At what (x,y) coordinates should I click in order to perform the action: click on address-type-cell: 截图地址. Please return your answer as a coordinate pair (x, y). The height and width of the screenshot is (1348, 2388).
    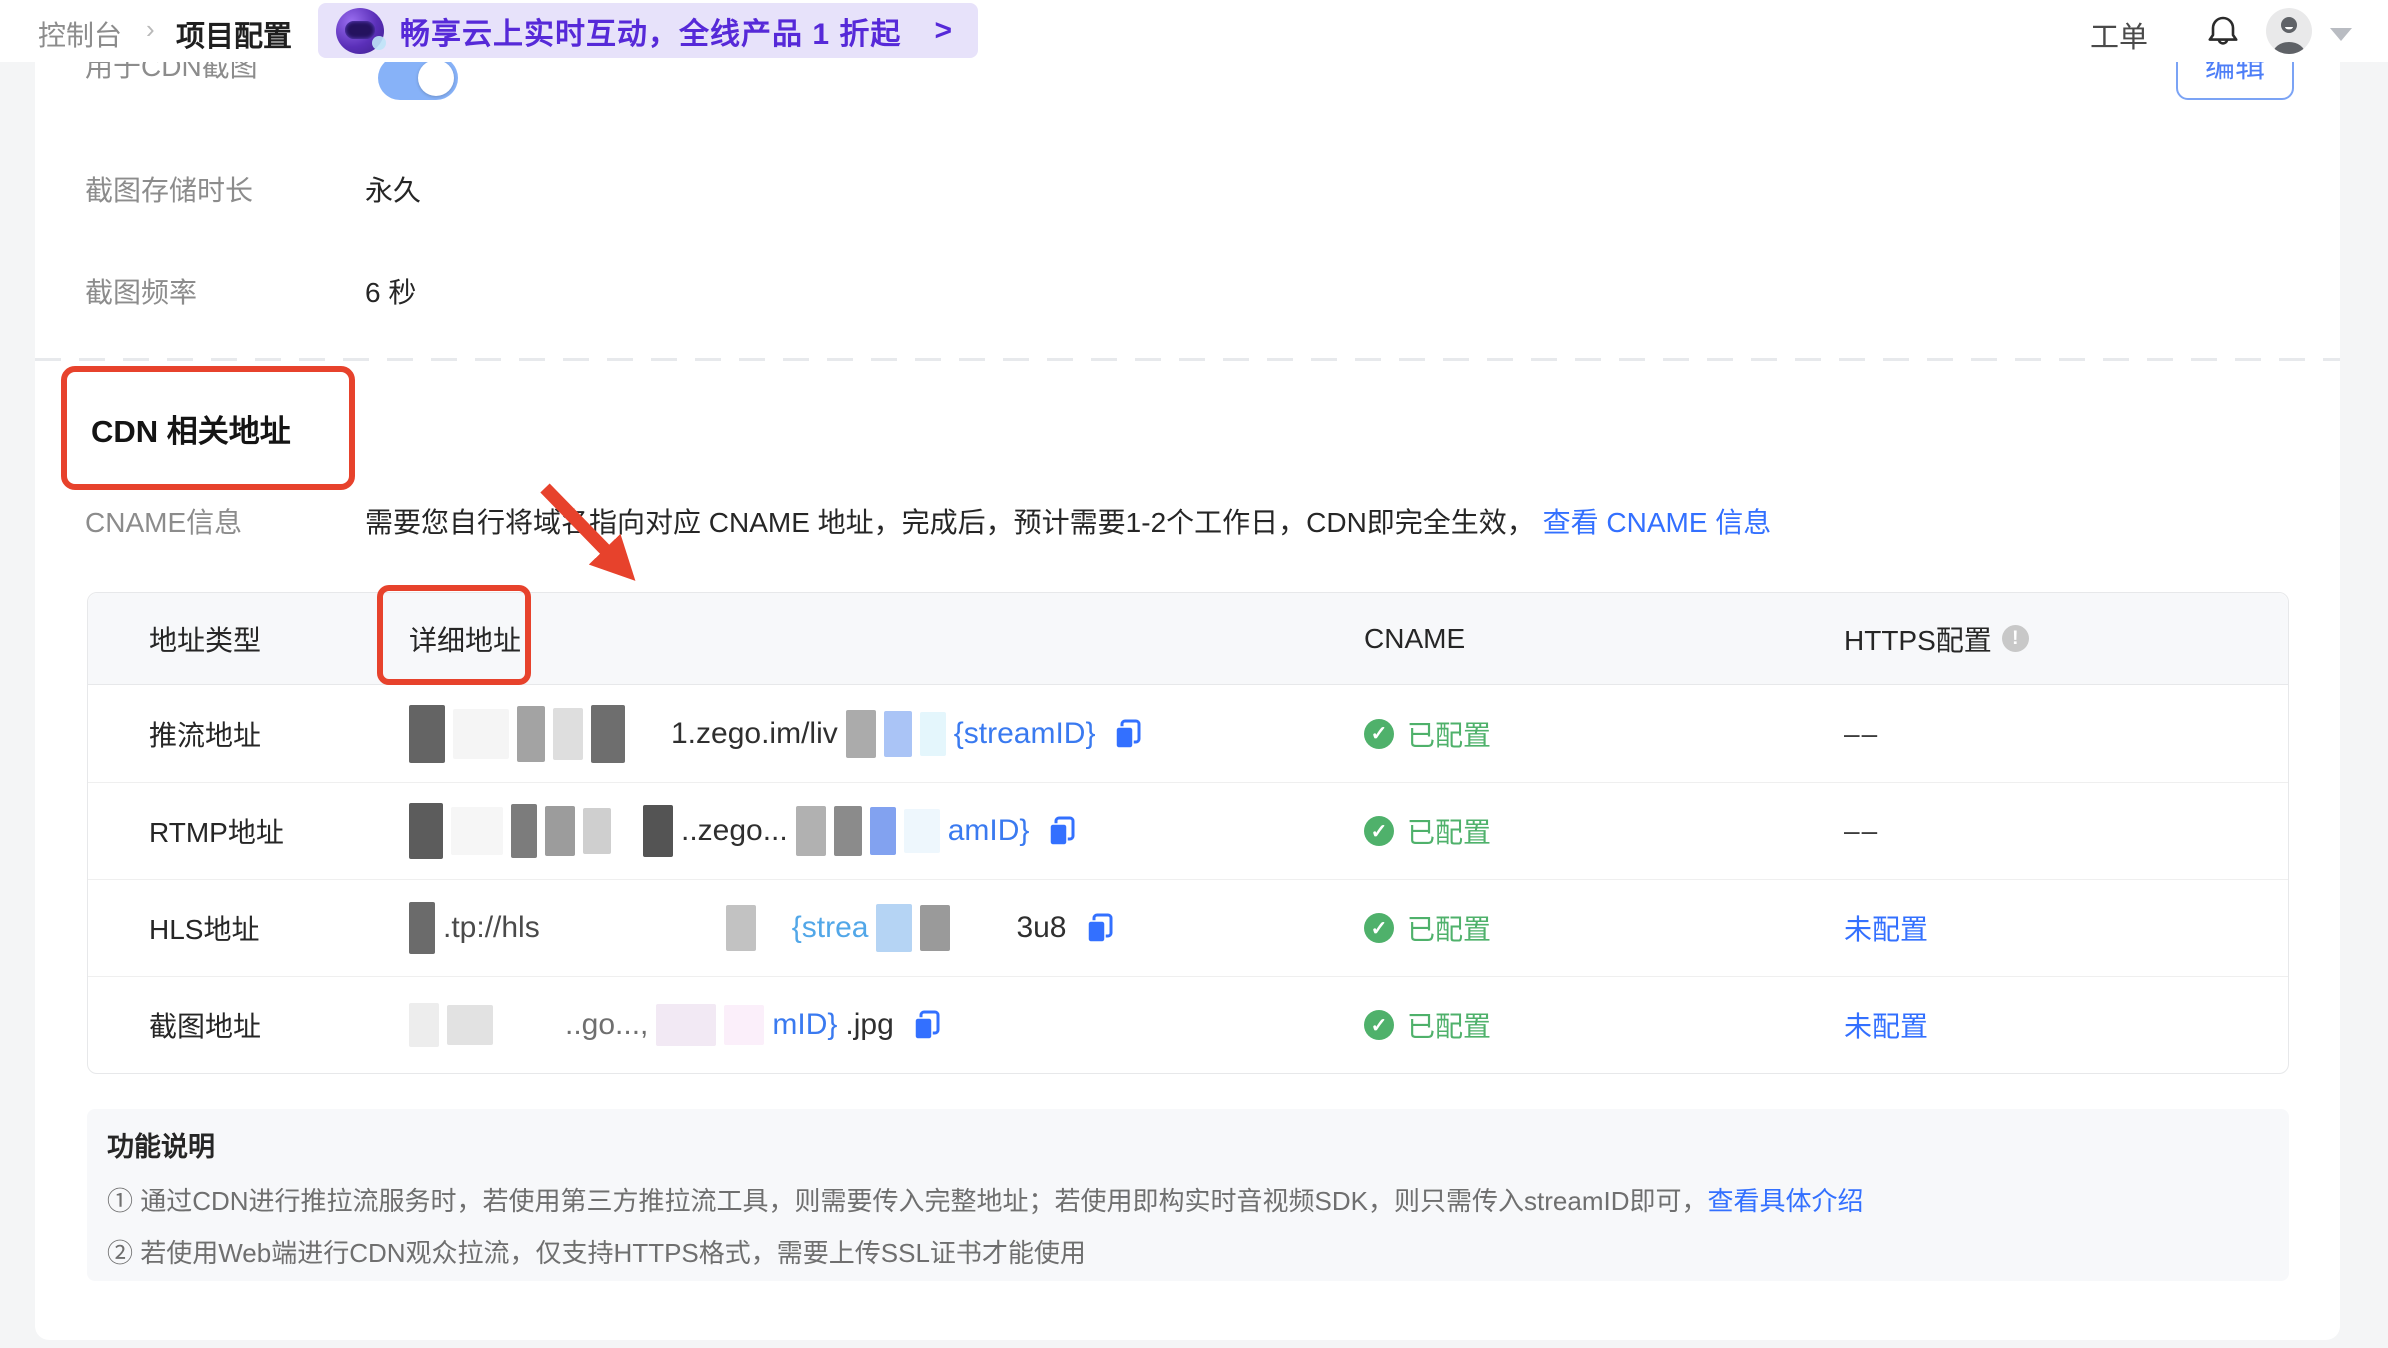
    Looking at the image, I should click on (205, 1026).